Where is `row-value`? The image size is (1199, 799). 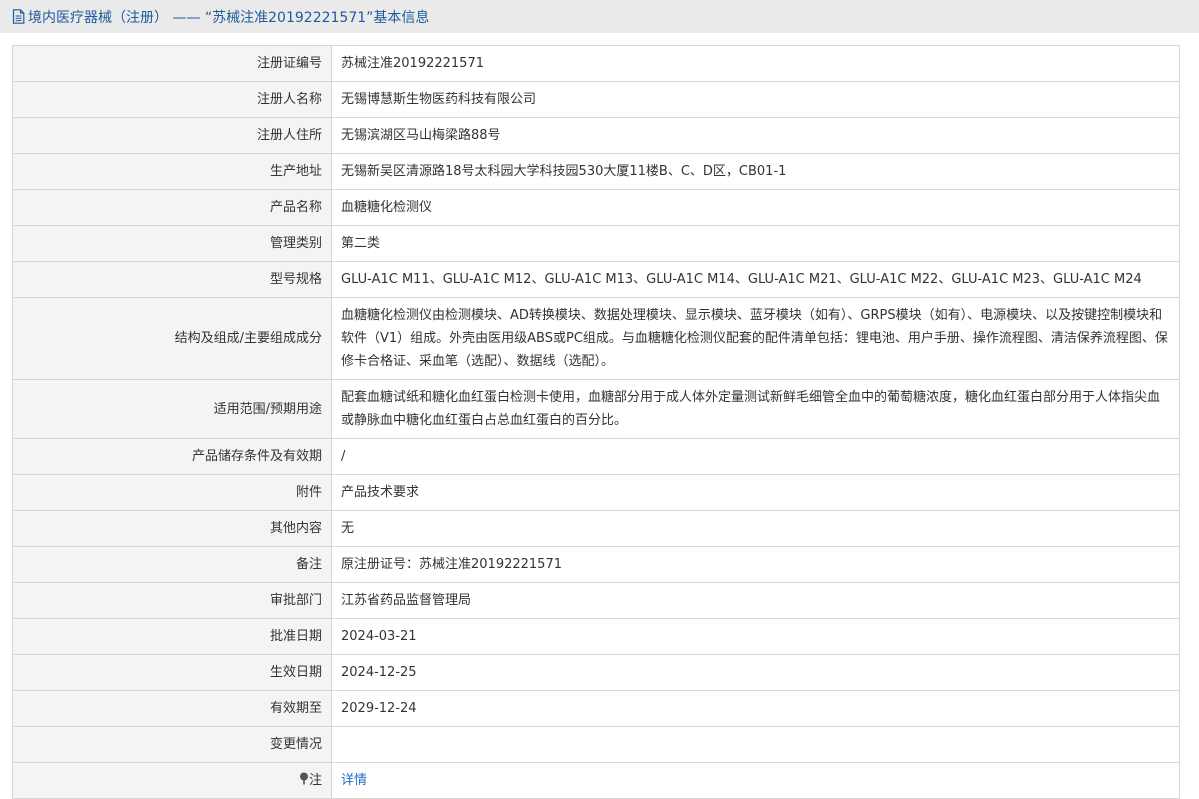 row-value is located at coordinates (755, 744).